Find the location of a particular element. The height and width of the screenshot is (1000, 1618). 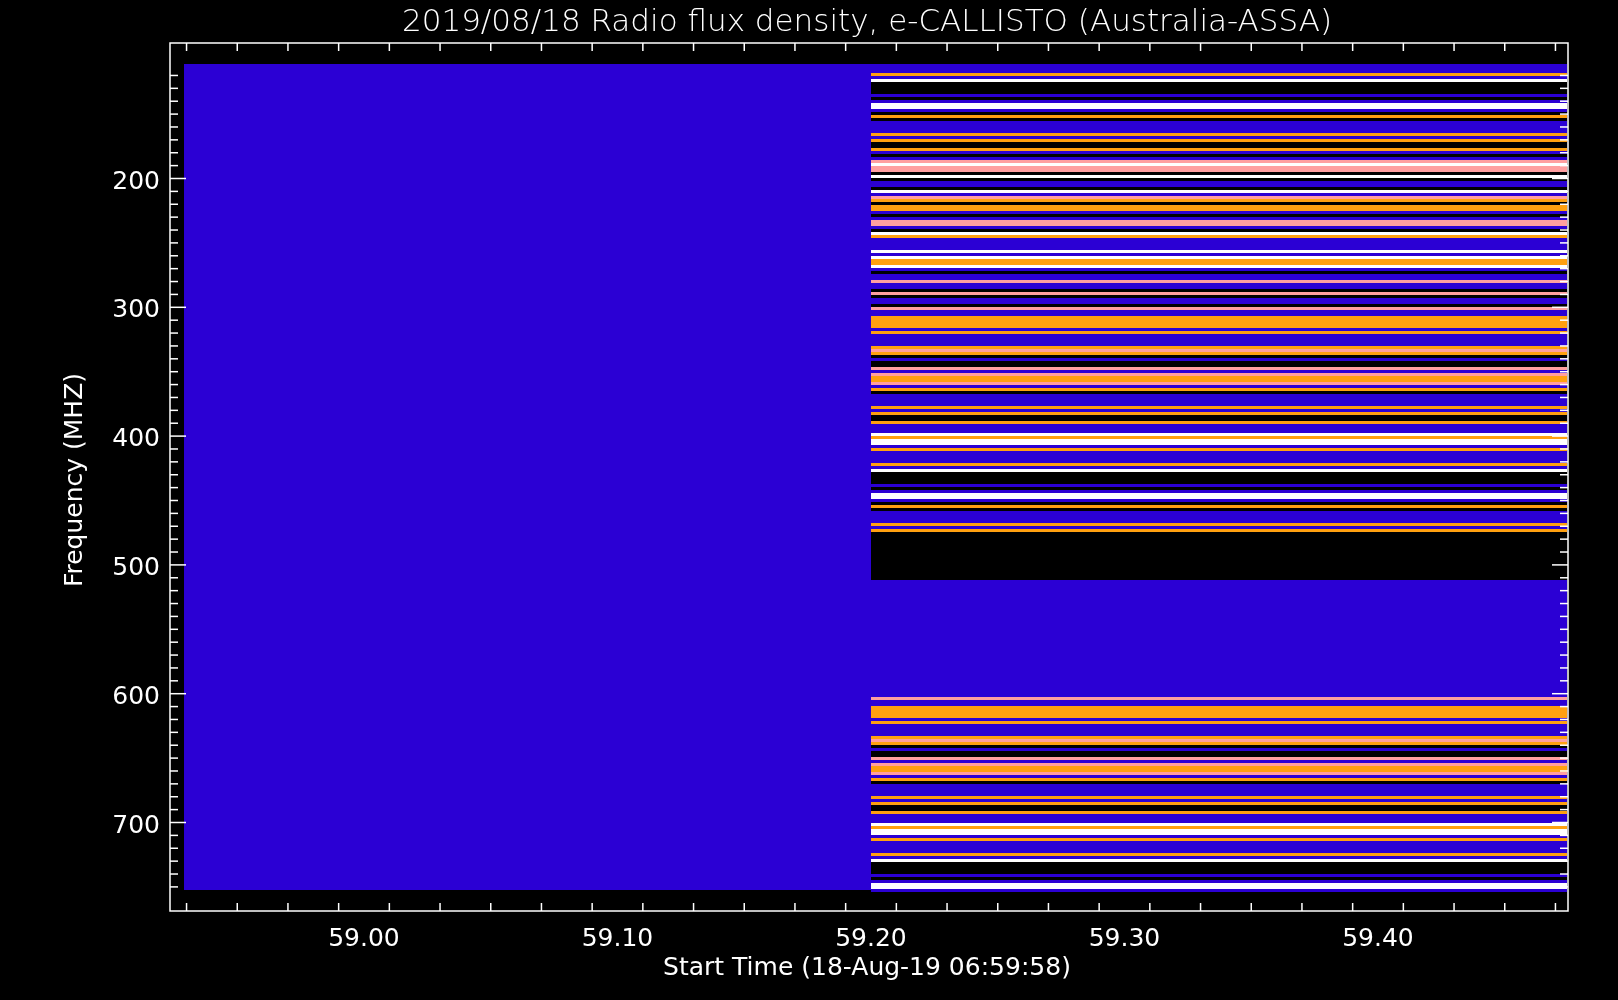

x-tick-label: 59.00 is located at coordinates (364, 937).